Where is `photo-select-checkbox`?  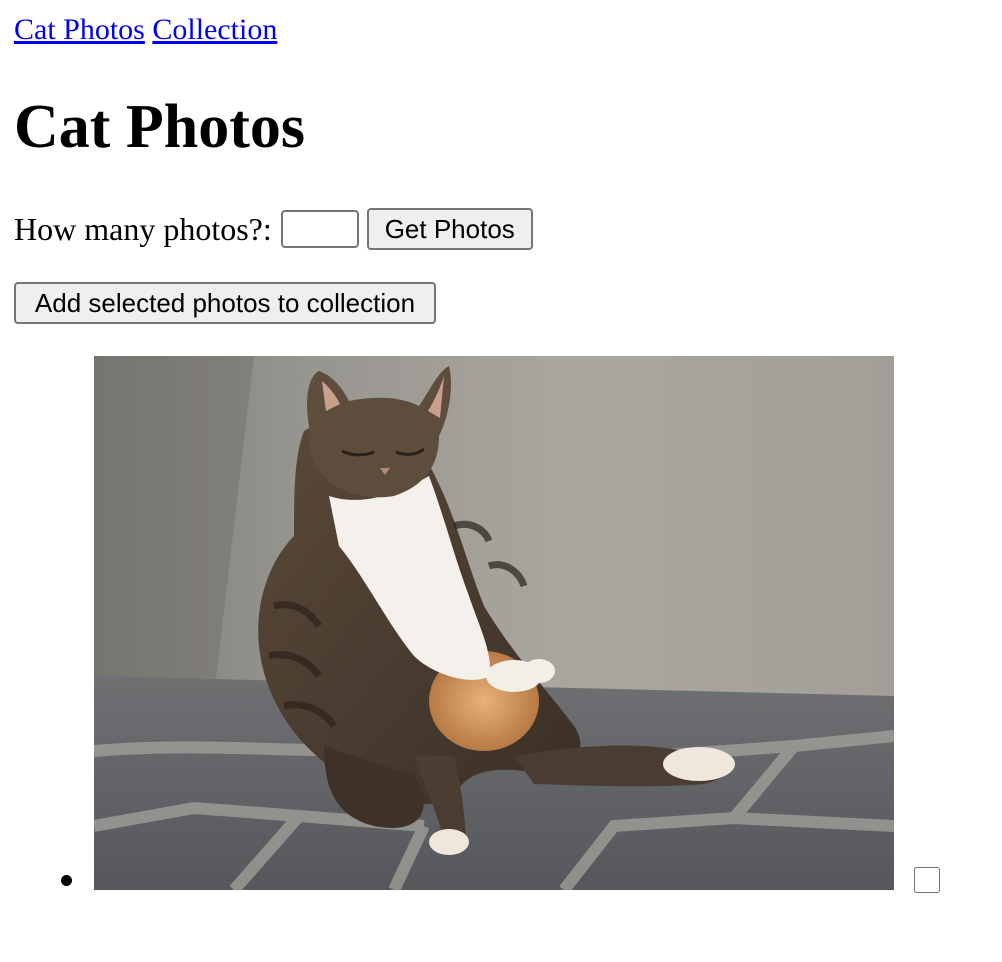
photo-select-checkbox is located at coordinates (927, 880).